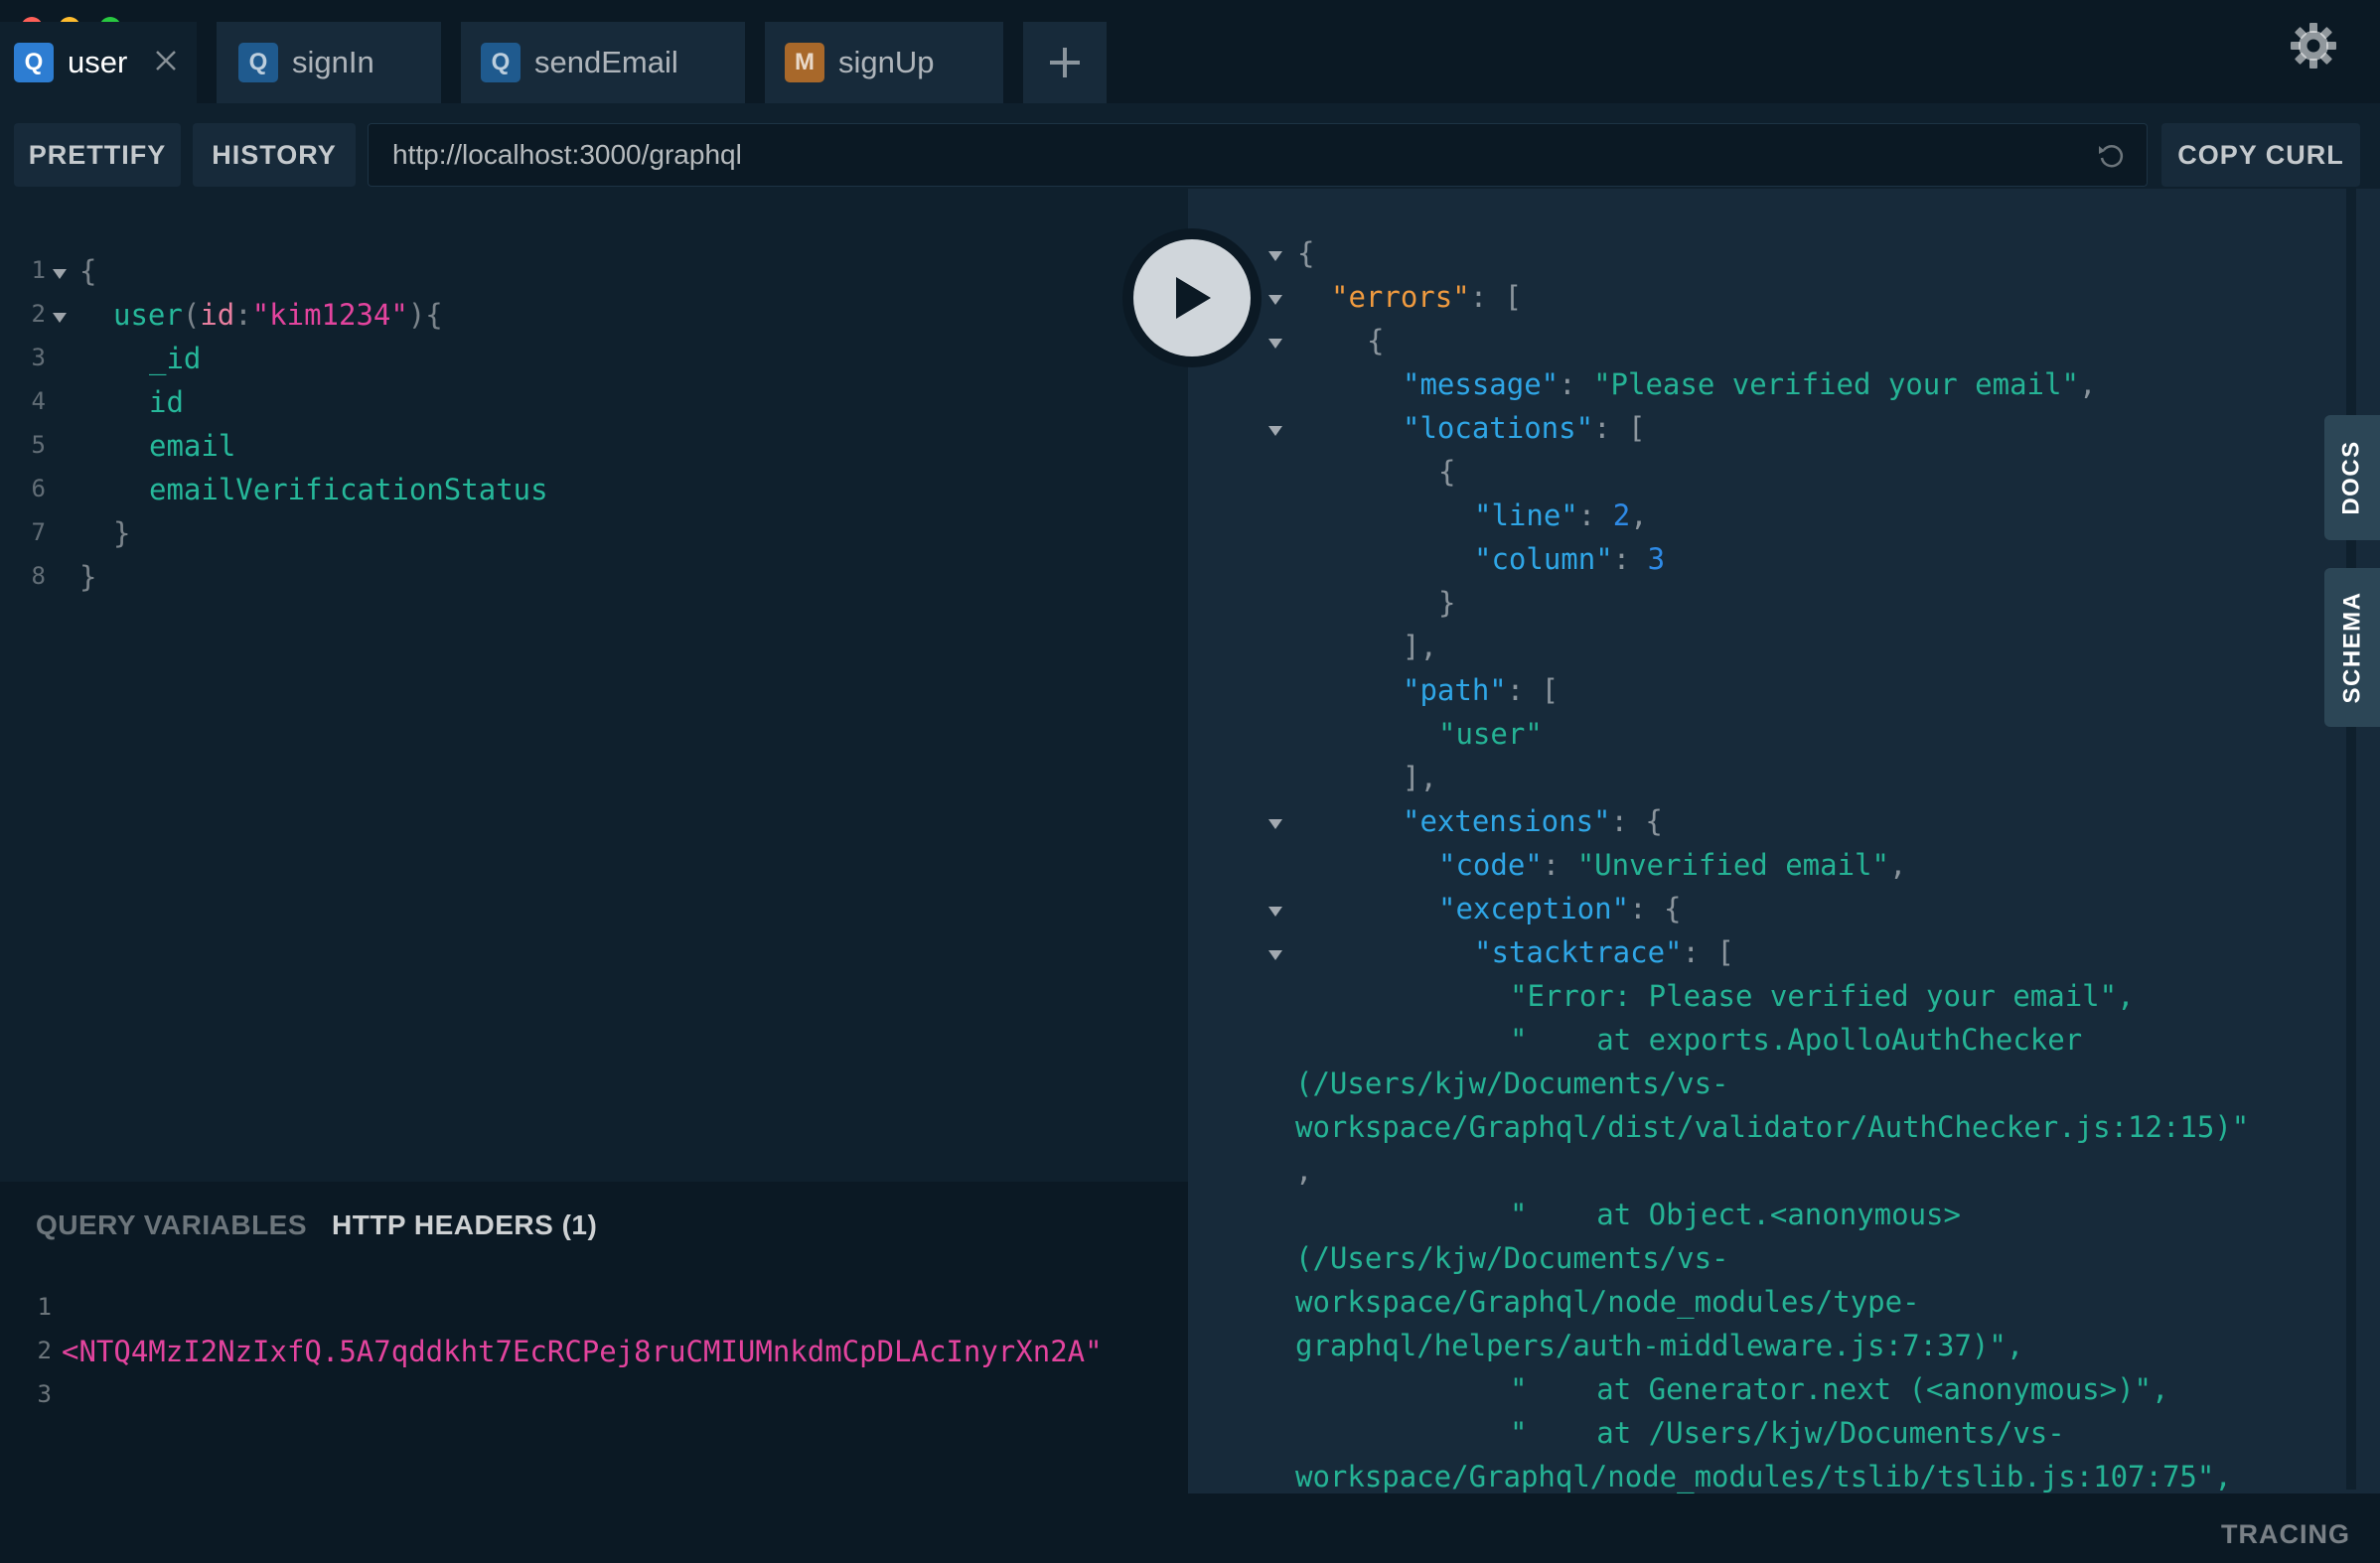 The image size is (2380, 1563). I want to click on query-badge: Q, so click(258, 62).